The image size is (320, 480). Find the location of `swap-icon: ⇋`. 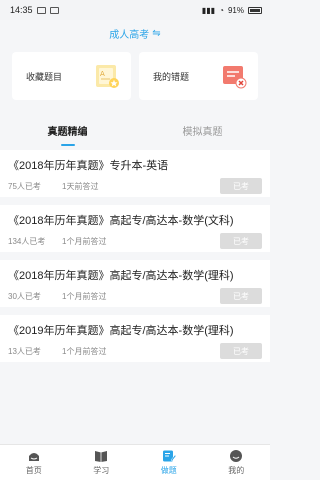

swap-icon: ⇋ is located at coordinates (156, 33).